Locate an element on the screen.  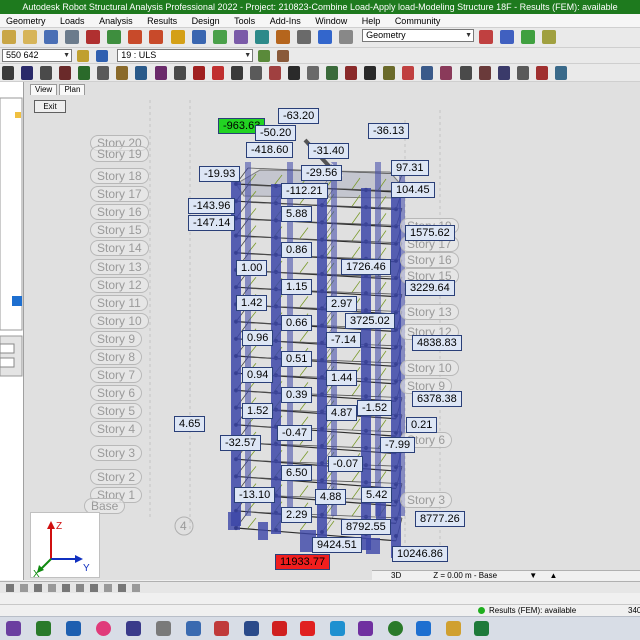
undo-icon is located at coordinates (135, 37).